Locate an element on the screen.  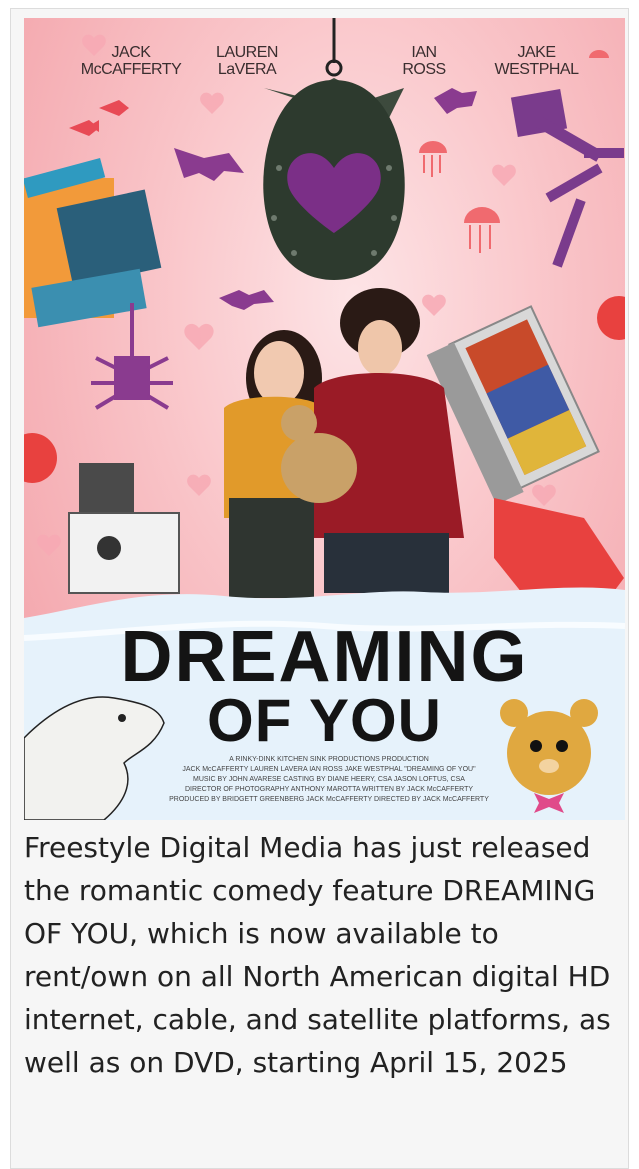
cast-name-1: JACK McCAFFERTY is located at coordinates (131, 61).